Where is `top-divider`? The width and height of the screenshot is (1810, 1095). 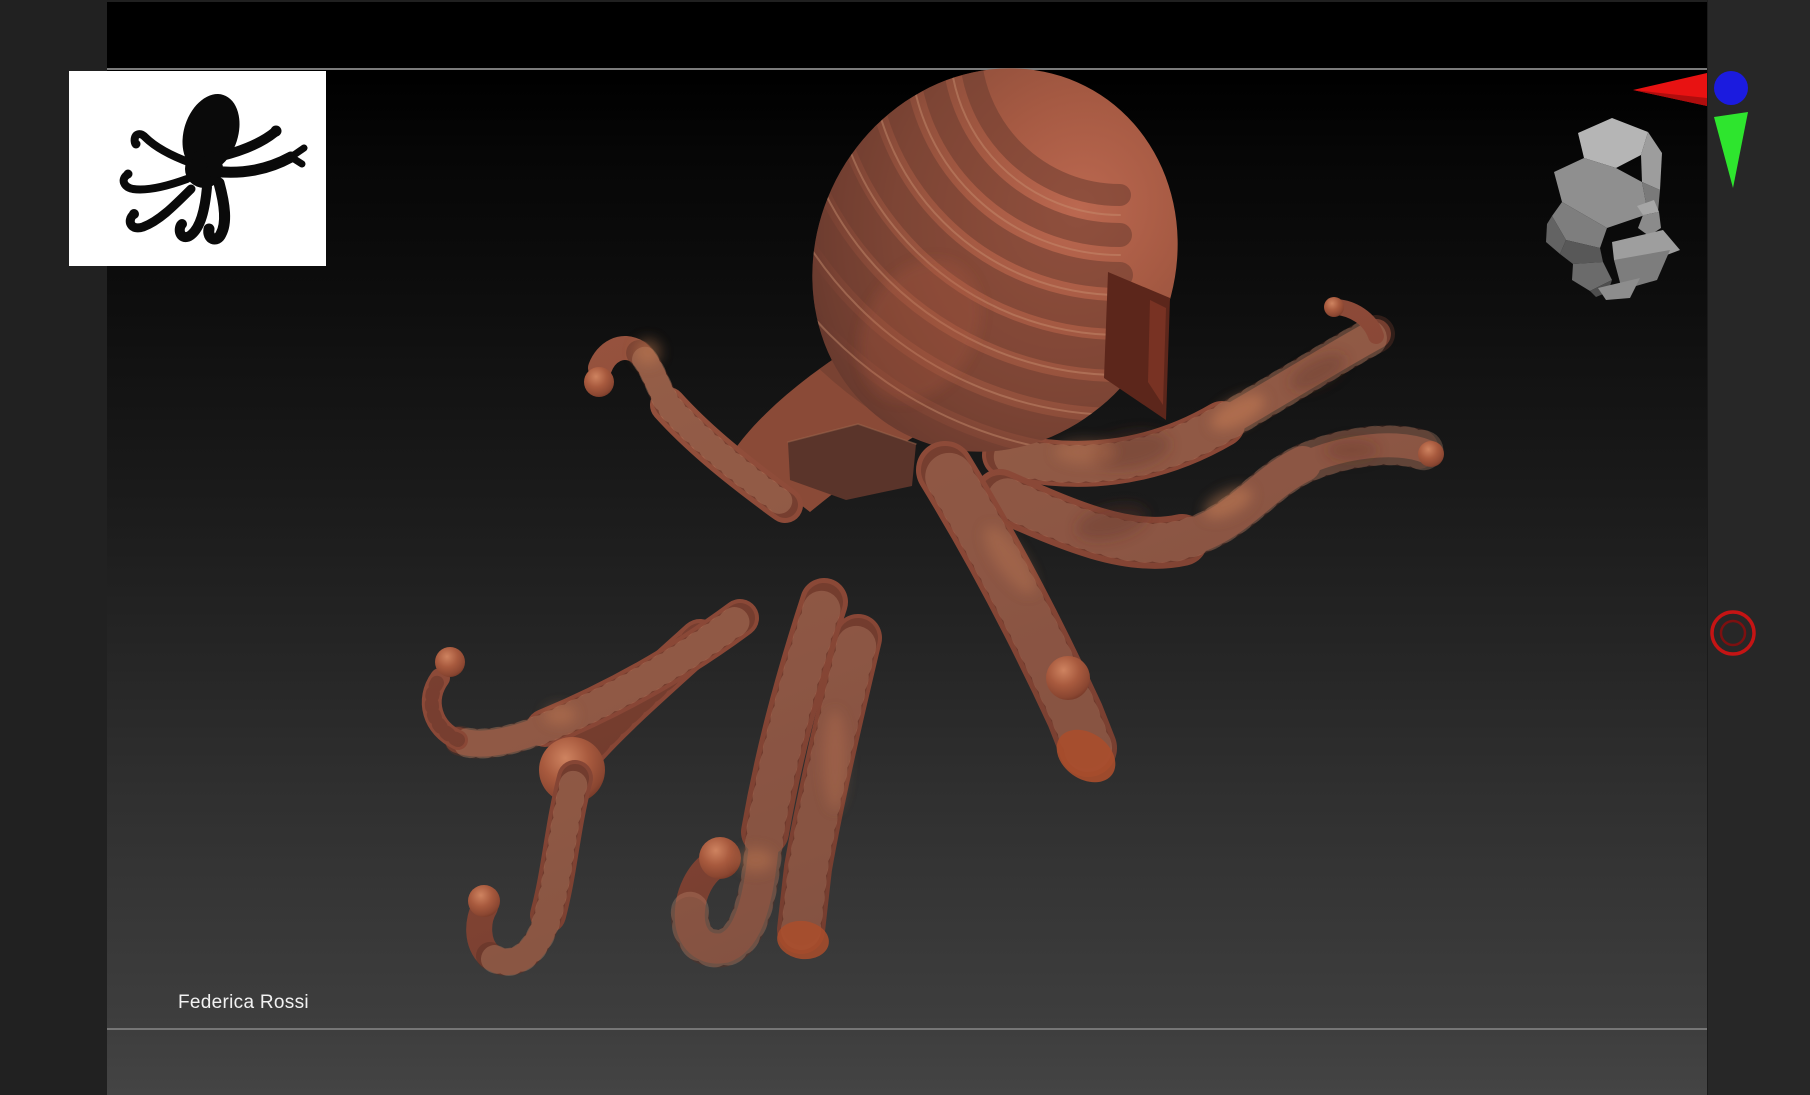 top-divider is located at coordinates (907, 69).